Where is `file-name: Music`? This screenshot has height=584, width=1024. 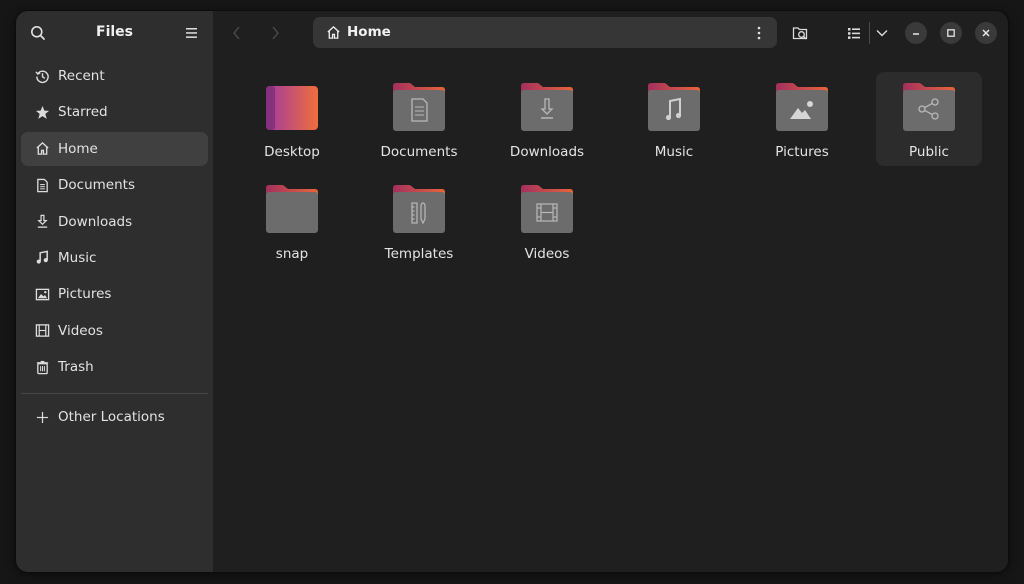
file-name: Music is located at coordinates (674, 152).